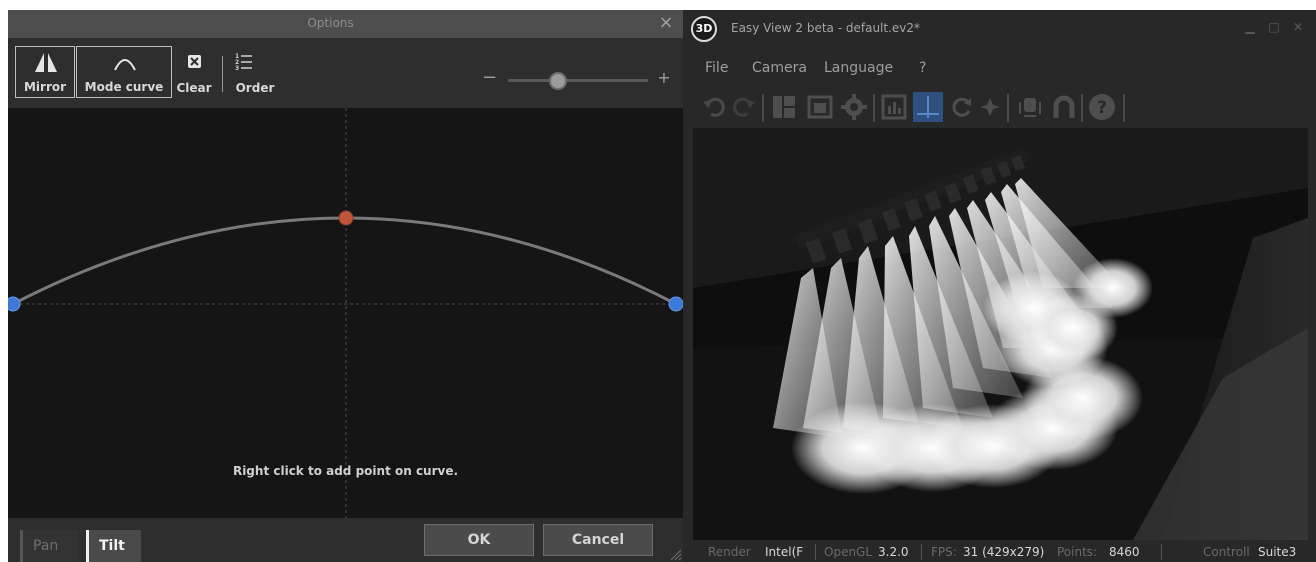 The height and width of the screenshot is (562, 1316). I want to click on easy-view-titlebar: 3D Easy View 2 beta - default.ev2* ▁ □ ✕, so click(999, 28).